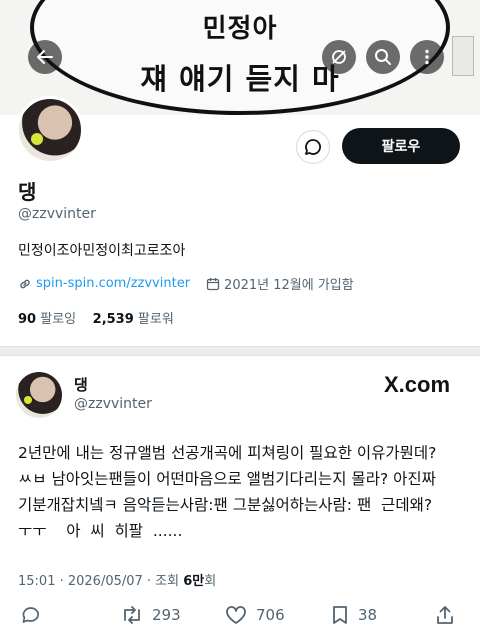 The height and width of the screenshot is (640, 480). Describe the element at coordinates (102, 251) in the screenshot. I see `profile-bio: 민정이조아민정이최고로조아` at that location.